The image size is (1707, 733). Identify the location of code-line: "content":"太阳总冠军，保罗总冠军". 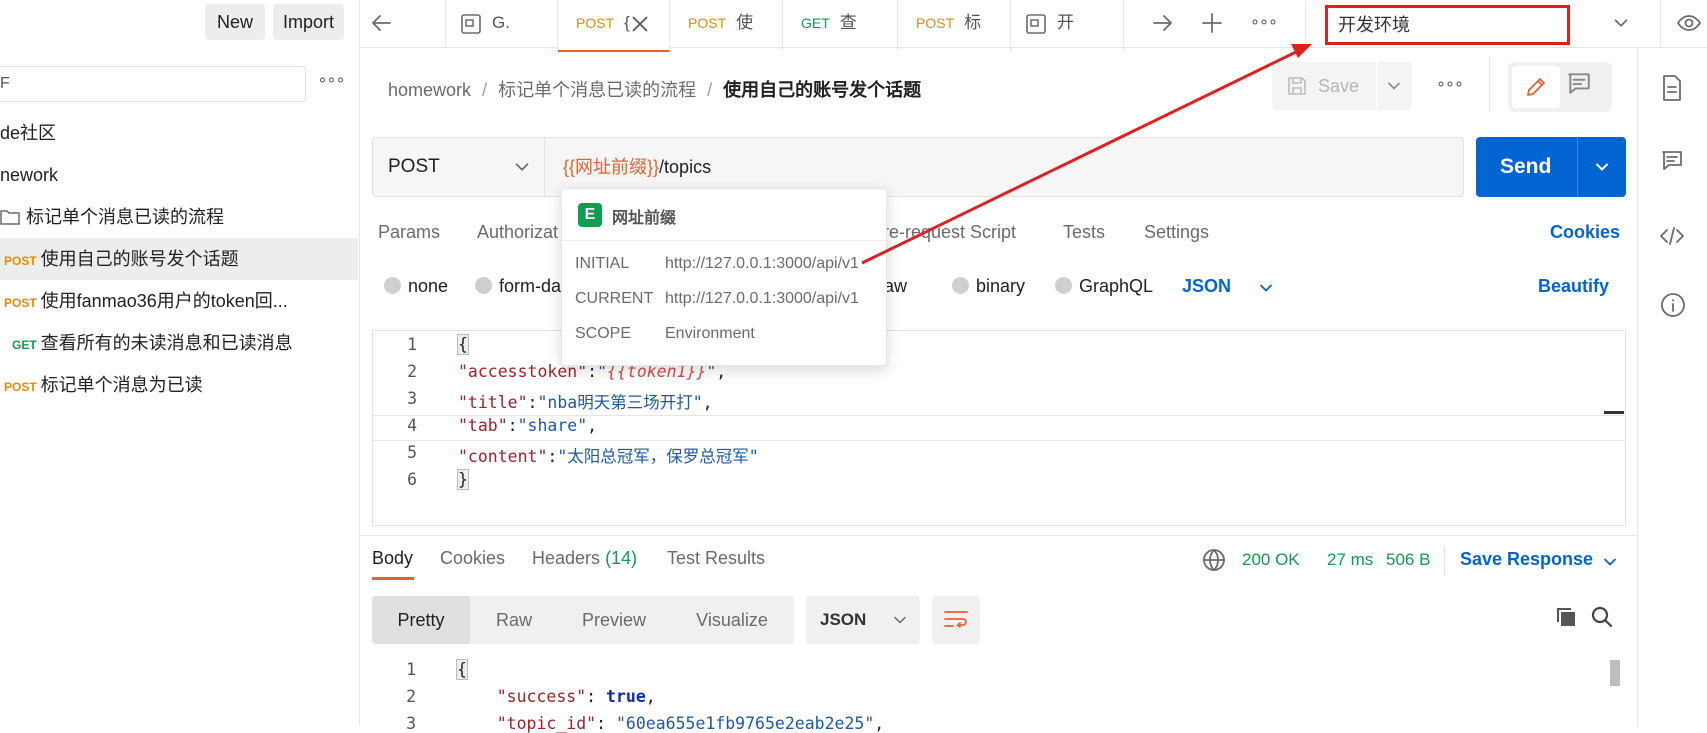
(608, 455).